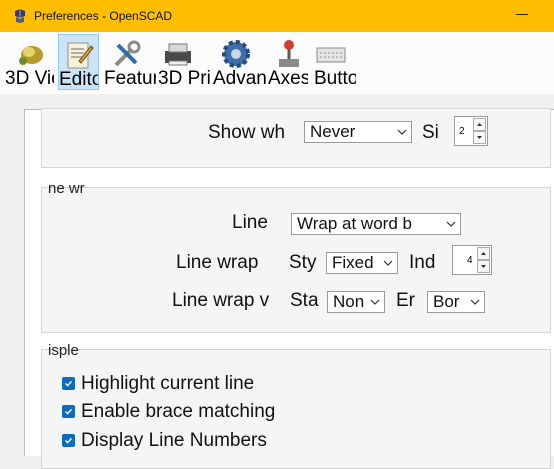 This screenshot has width=554, height=469. Describe the element at coordinates (462, 131) in the screenshot. I see `size-value: 2` at that location.